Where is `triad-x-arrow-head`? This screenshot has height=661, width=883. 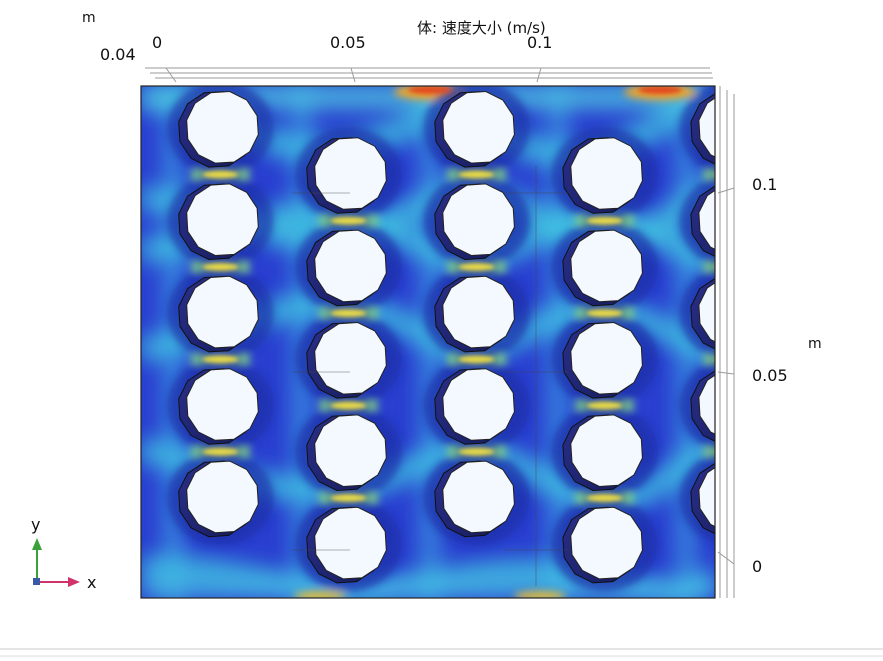 triad-x-arrow-head is located at coordinates (74, 582).